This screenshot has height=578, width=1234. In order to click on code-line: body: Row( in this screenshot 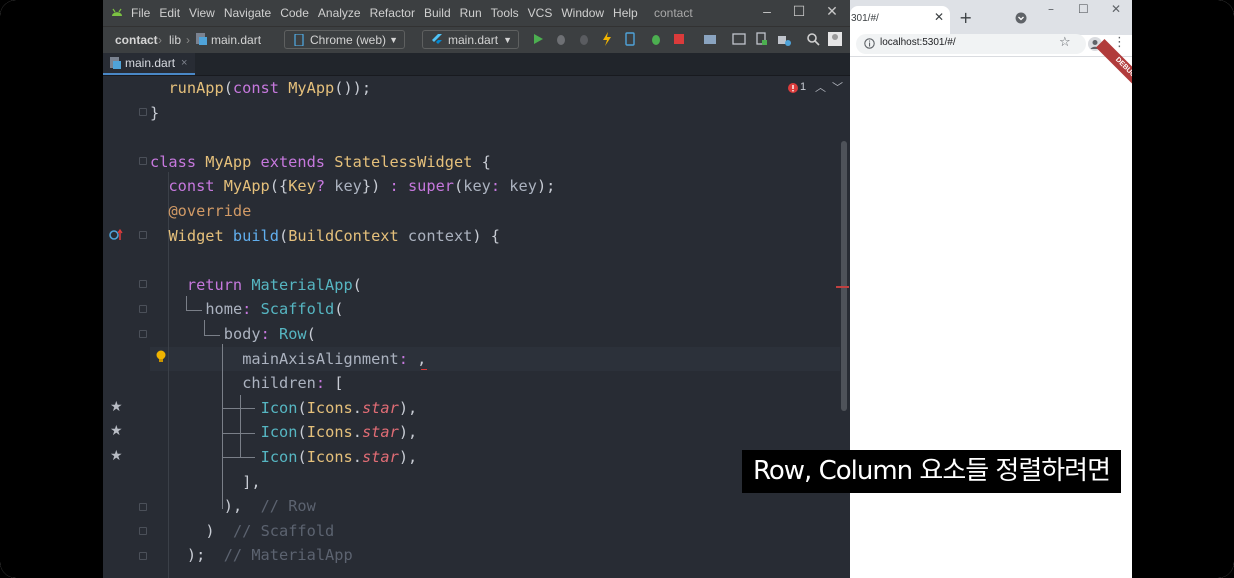, I will do `click(270, 334)`.